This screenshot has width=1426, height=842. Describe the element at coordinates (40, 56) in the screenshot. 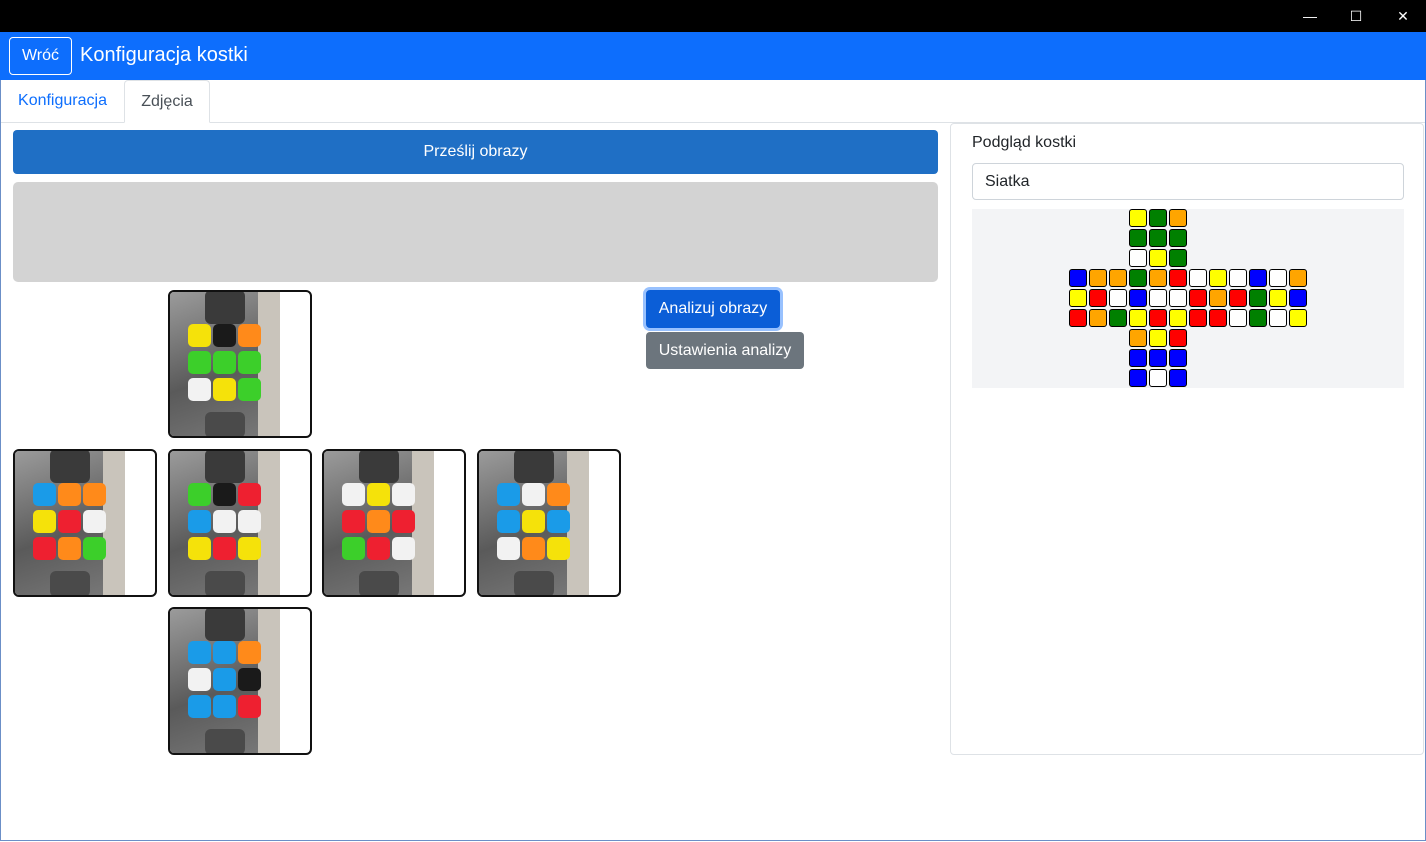

I see `back-button: Wróć` at that location.